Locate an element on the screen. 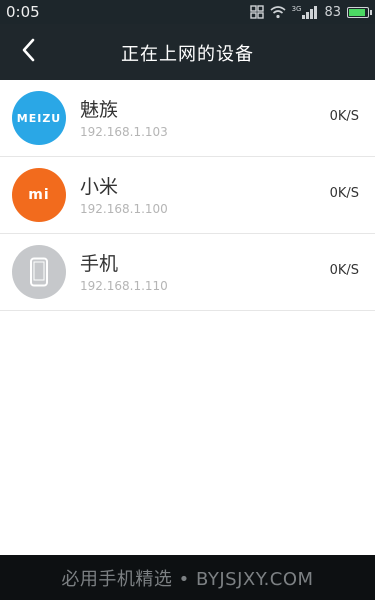 The width and height of the screenshot is (375, 600). meizu-logo-text: MEIZU is located at coordinates (39, 118).